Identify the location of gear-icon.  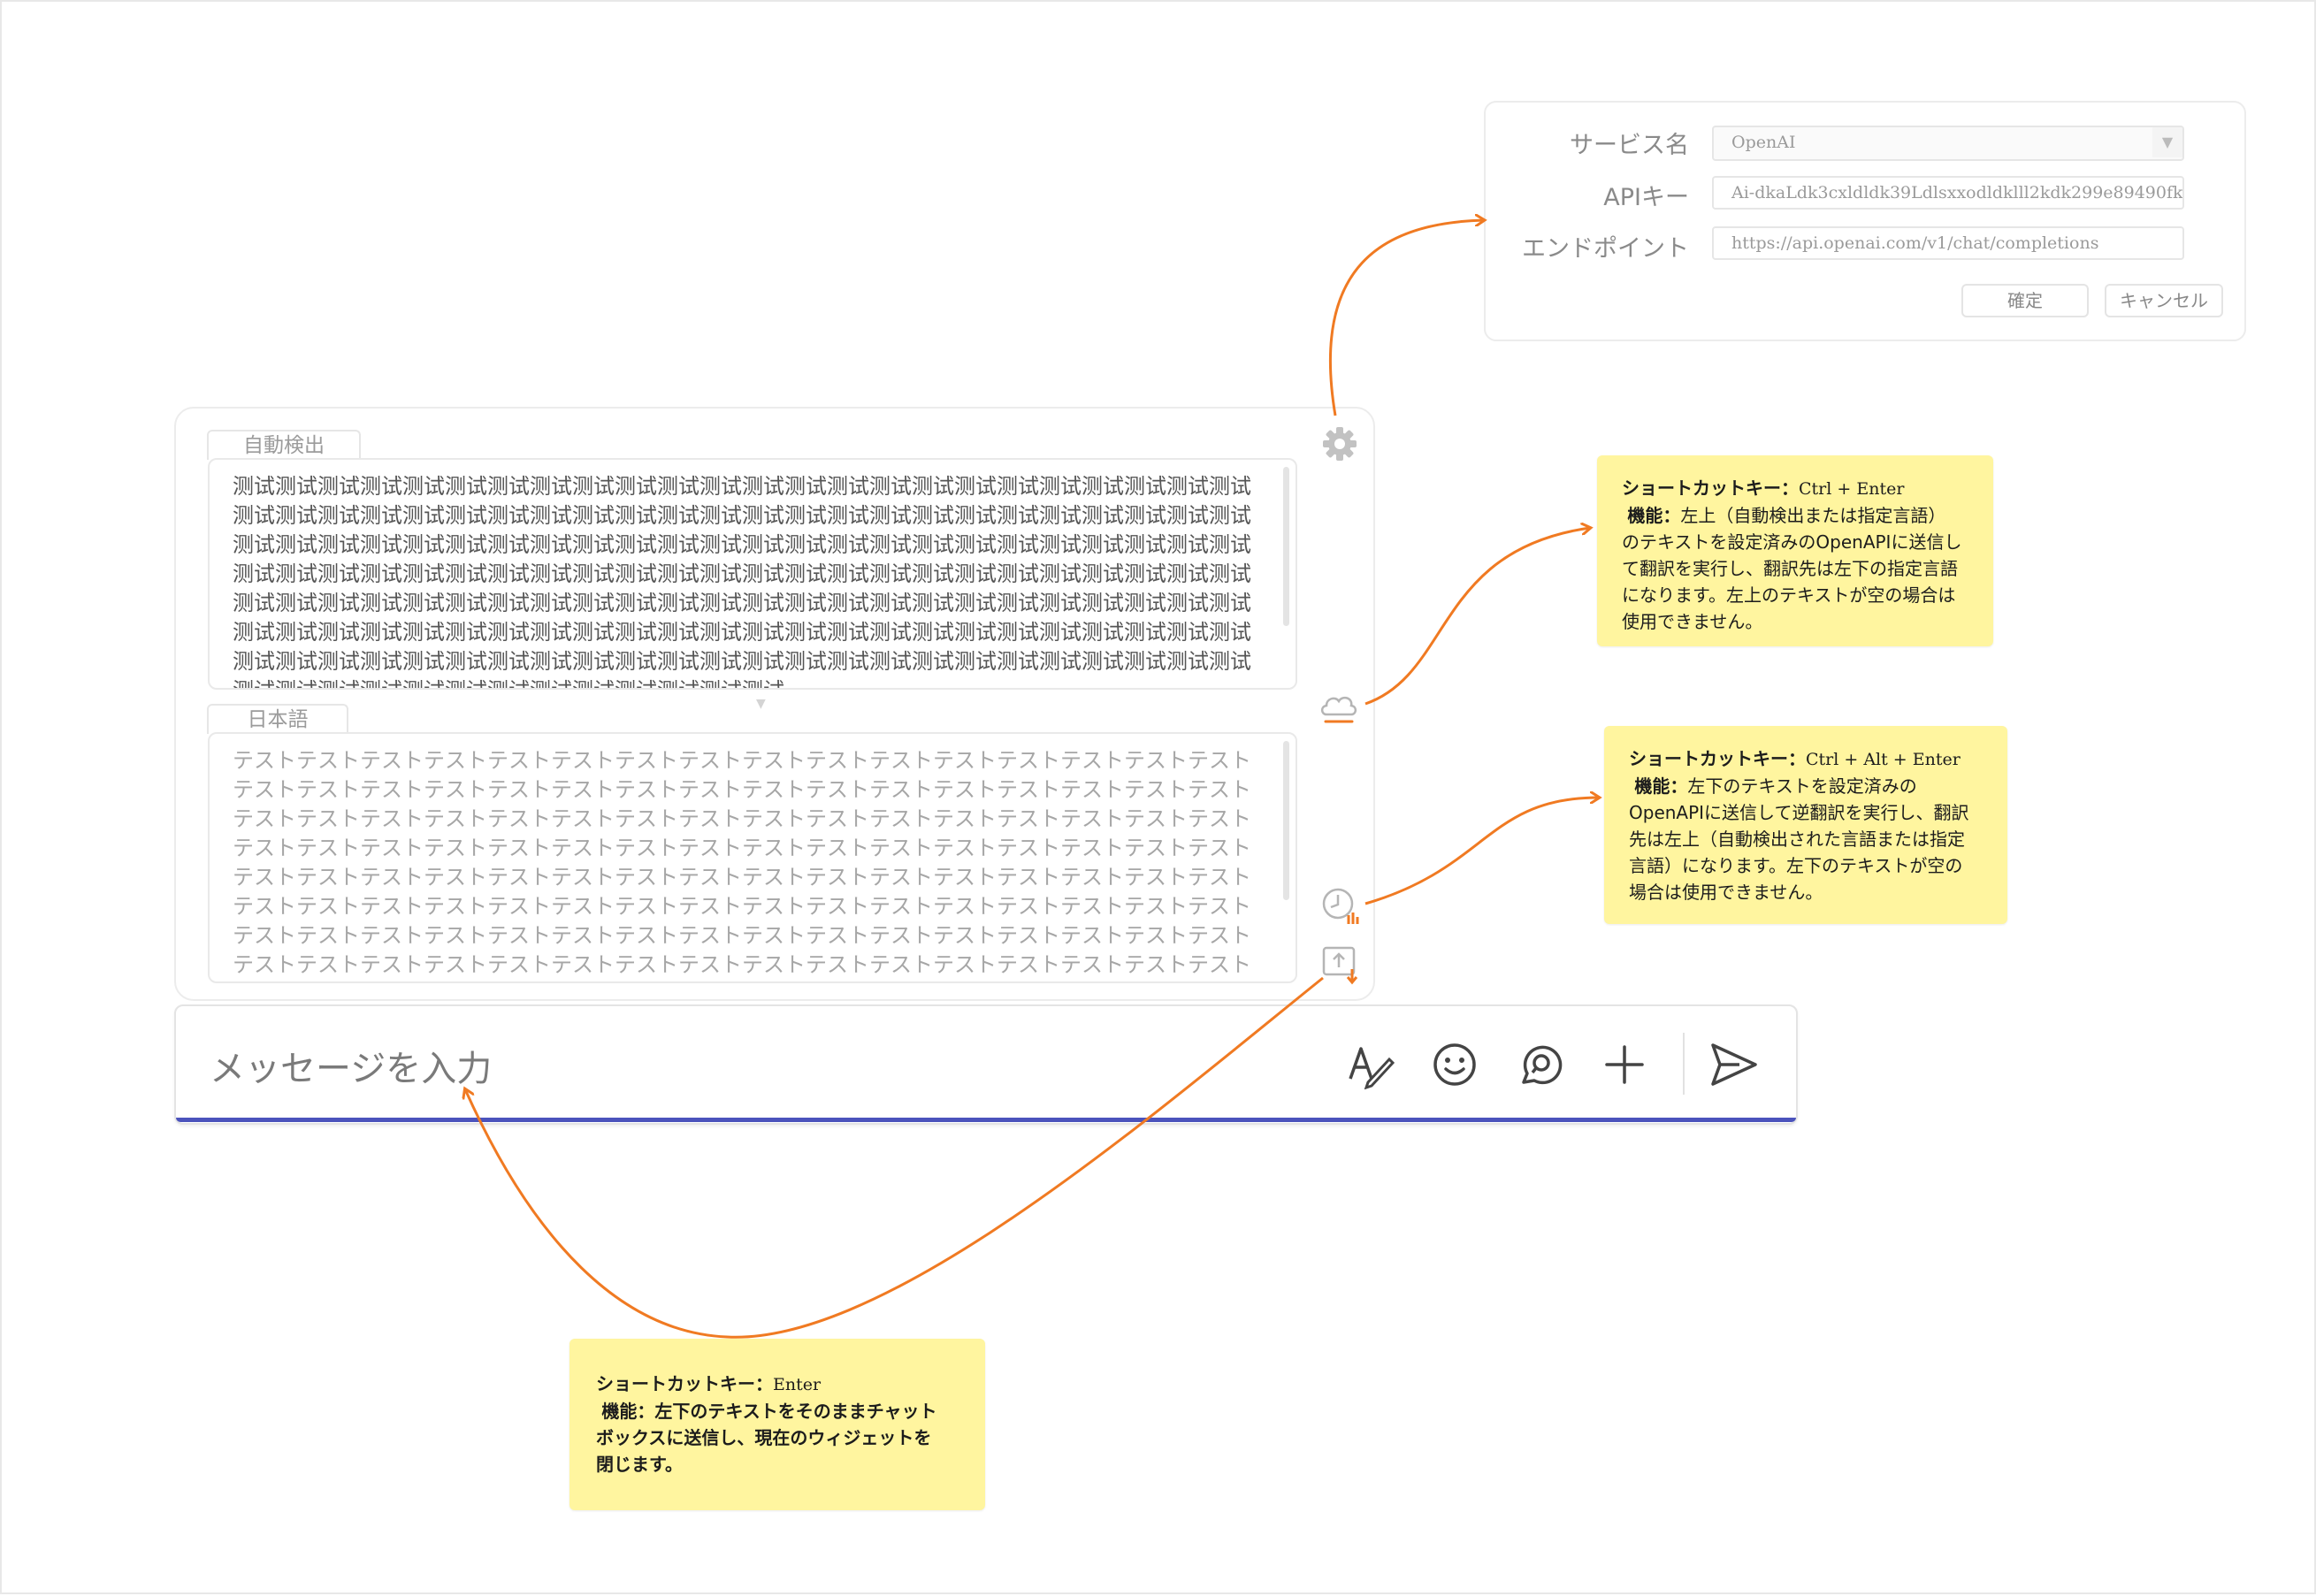
(1339, 443).